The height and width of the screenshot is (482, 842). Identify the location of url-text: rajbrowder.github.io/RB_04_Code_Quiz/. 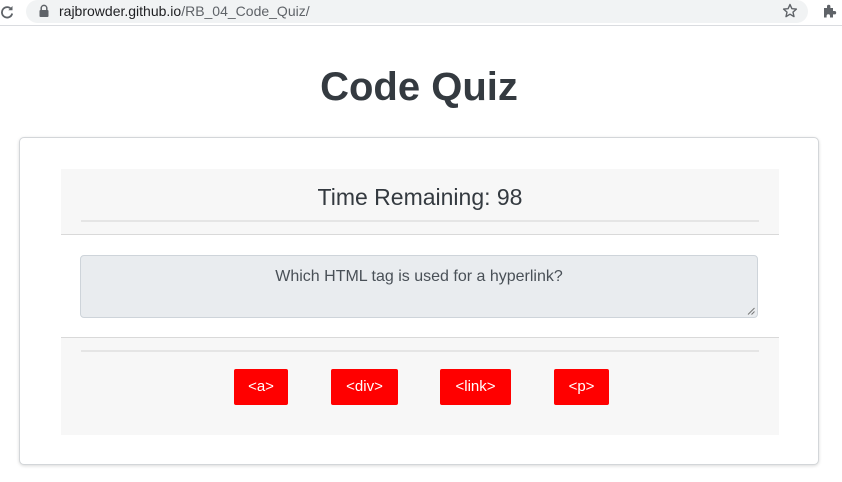
(184, 11).